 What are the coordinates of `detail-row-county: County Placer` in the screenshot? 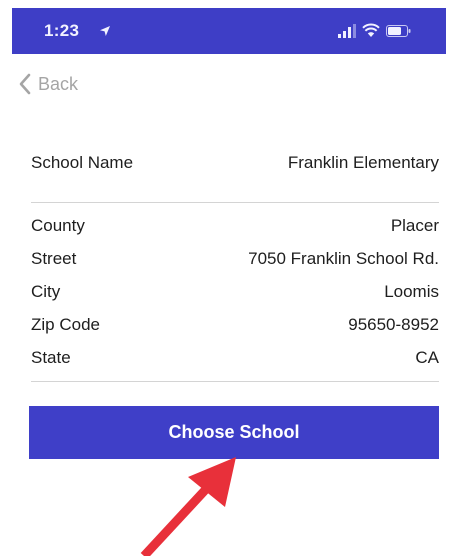 It's located at (235, 226).